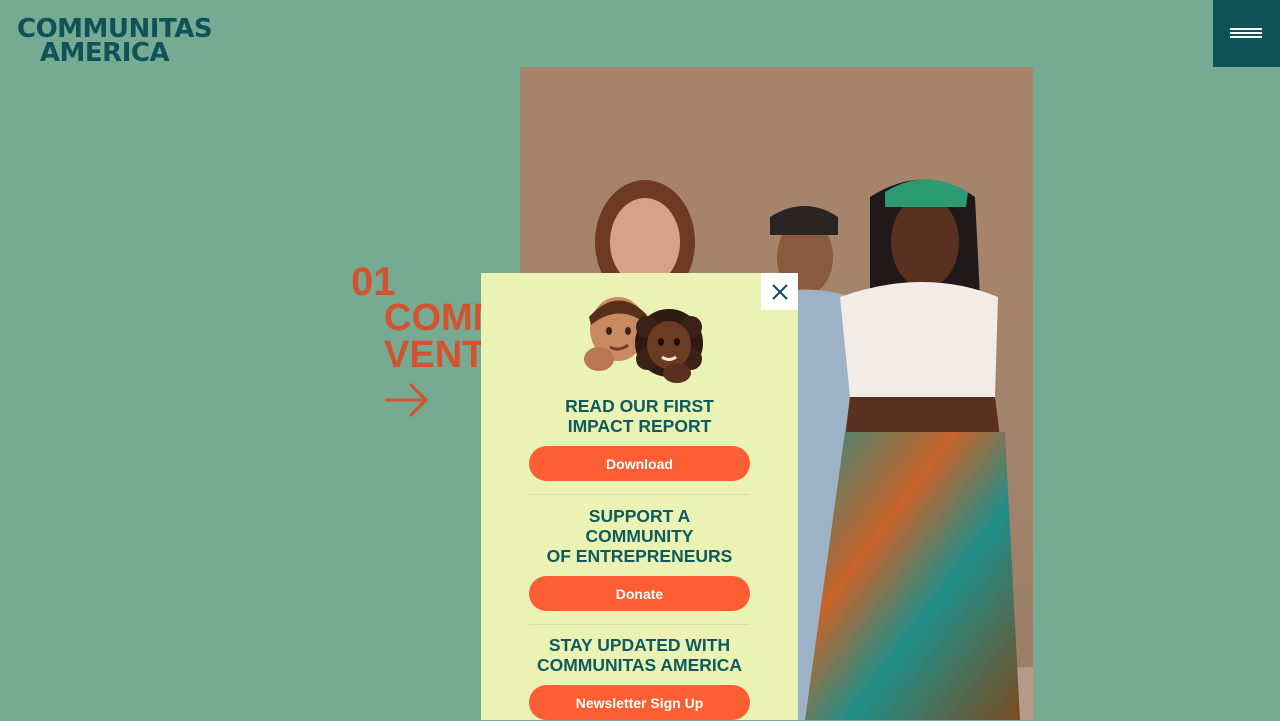 This screenshot has height=721, width=1280. What do you see at coordinates (373, 282) in the screenshot?
I see `slide-number: 01` at bounding box center [373, 282].